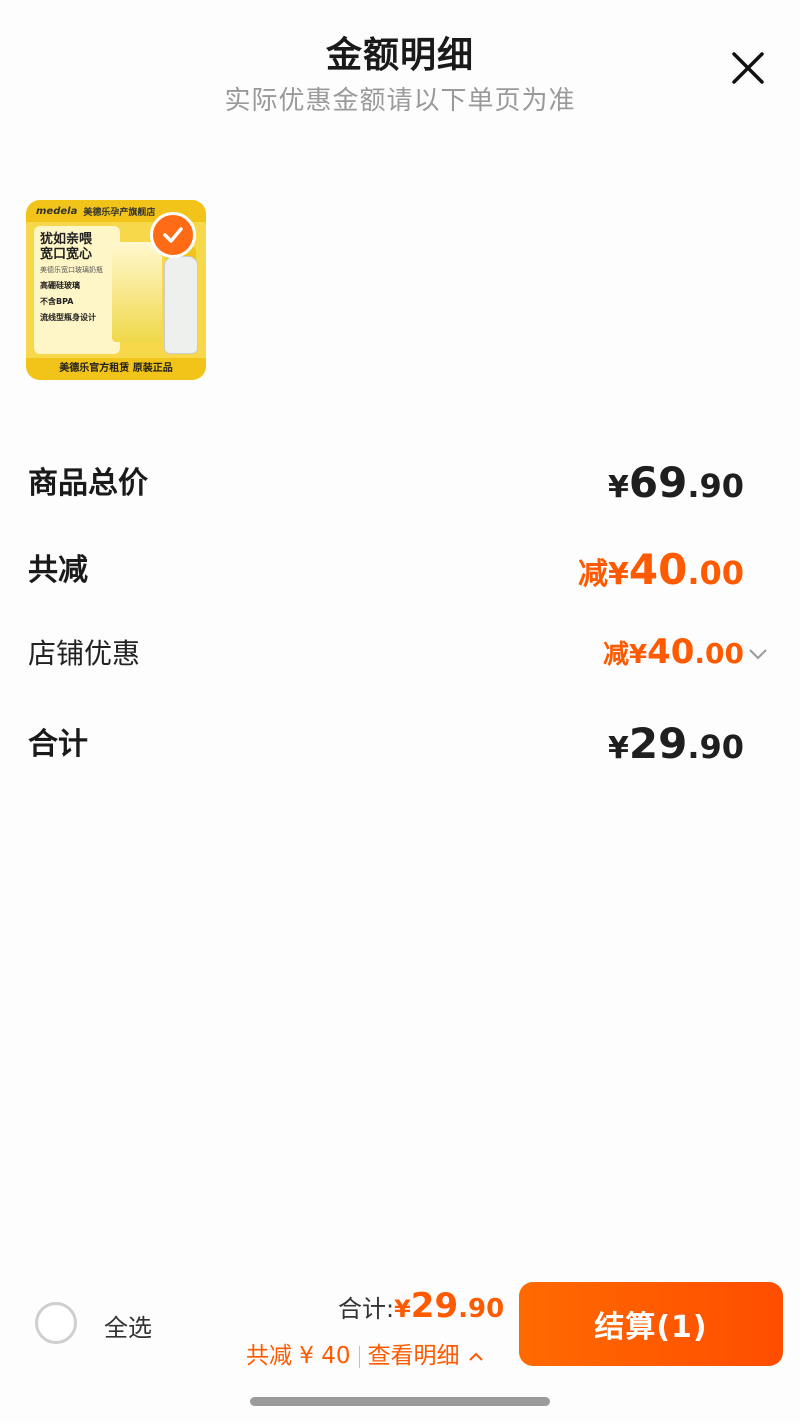 This screenshot has height=1423, width=800. Describe the element at coordinates (397, 662) in the screenshot. I see `row-store-discount: 店铺优惠 减¥40.00` at that location.